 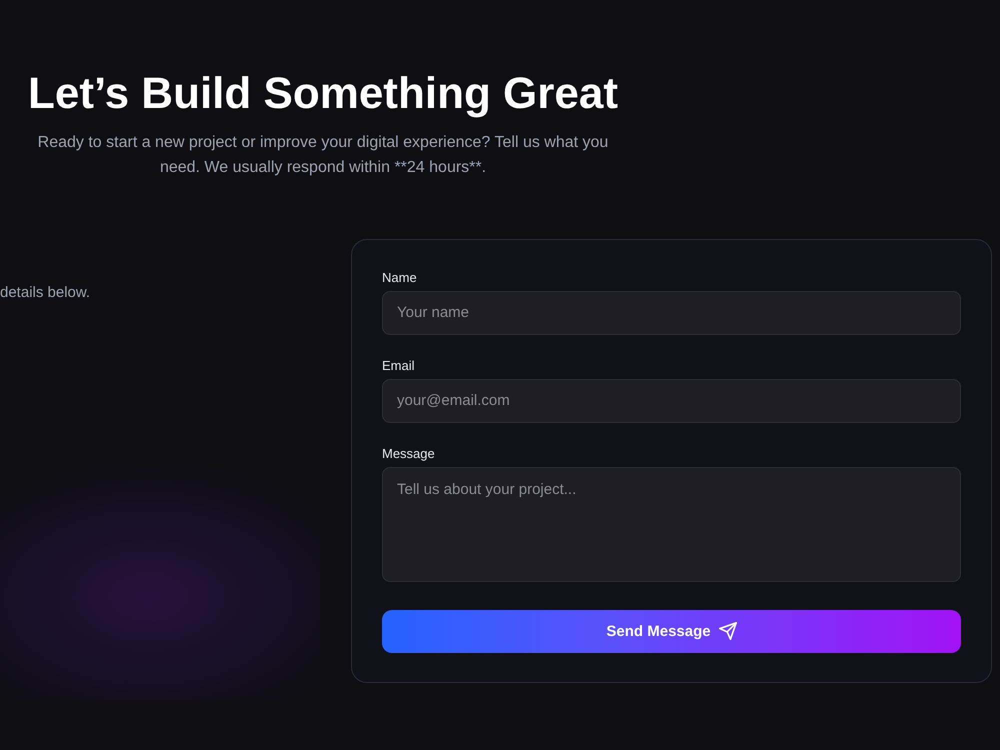 What do you see at coordinates (671, 400) in the screenshot?
I see `input-field: your@email.com` at bounding box center [671, 400].